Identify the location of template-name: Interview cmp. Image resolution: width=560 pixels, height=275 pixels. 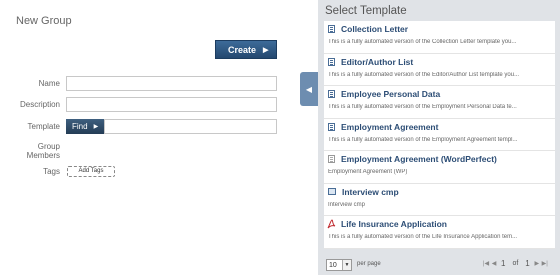
(370, 191).